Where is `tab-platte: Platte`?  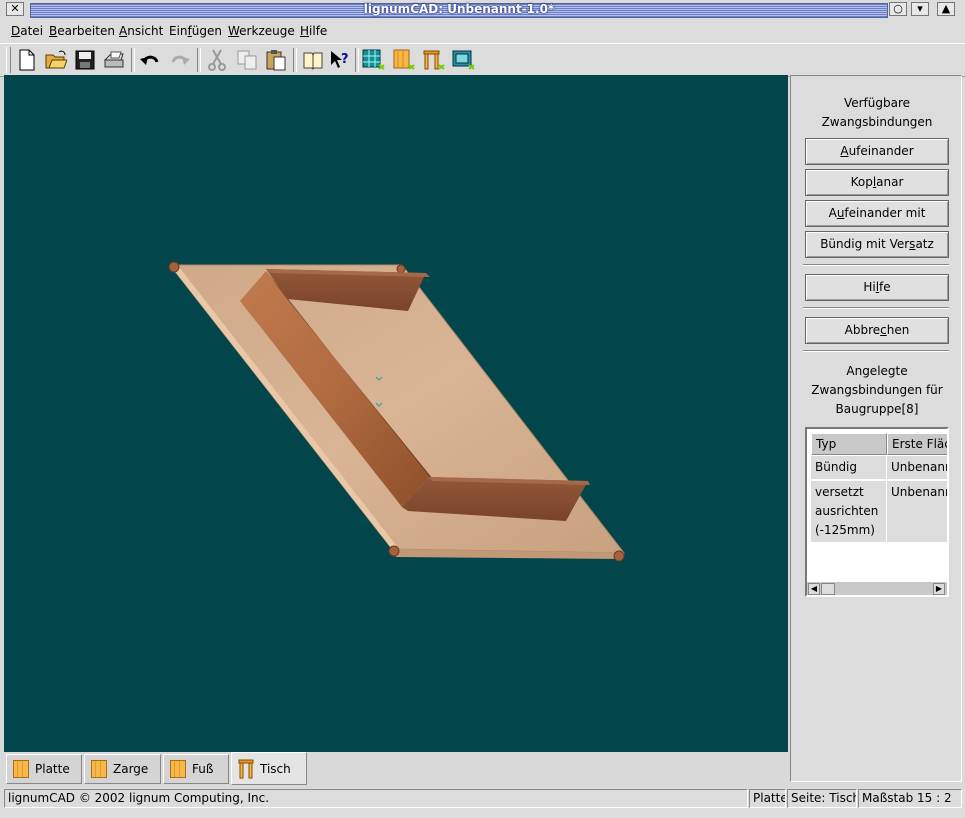
tab-platte: Platte is located at coordinates (44, 769).